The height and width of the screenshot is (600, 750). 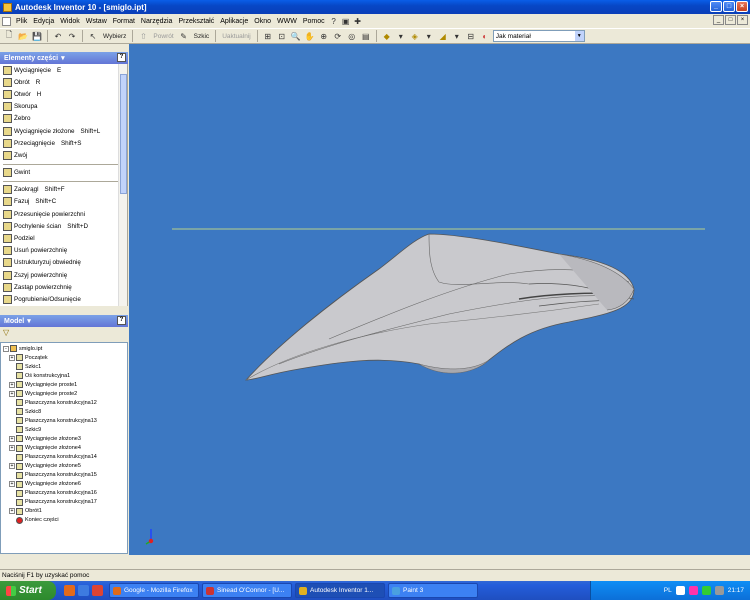 What do you see at coordinates (64, 448) in the screenshot?
I see `tree-node: + Wyciągnięcie złożone4` at bounding box center [64, 448].